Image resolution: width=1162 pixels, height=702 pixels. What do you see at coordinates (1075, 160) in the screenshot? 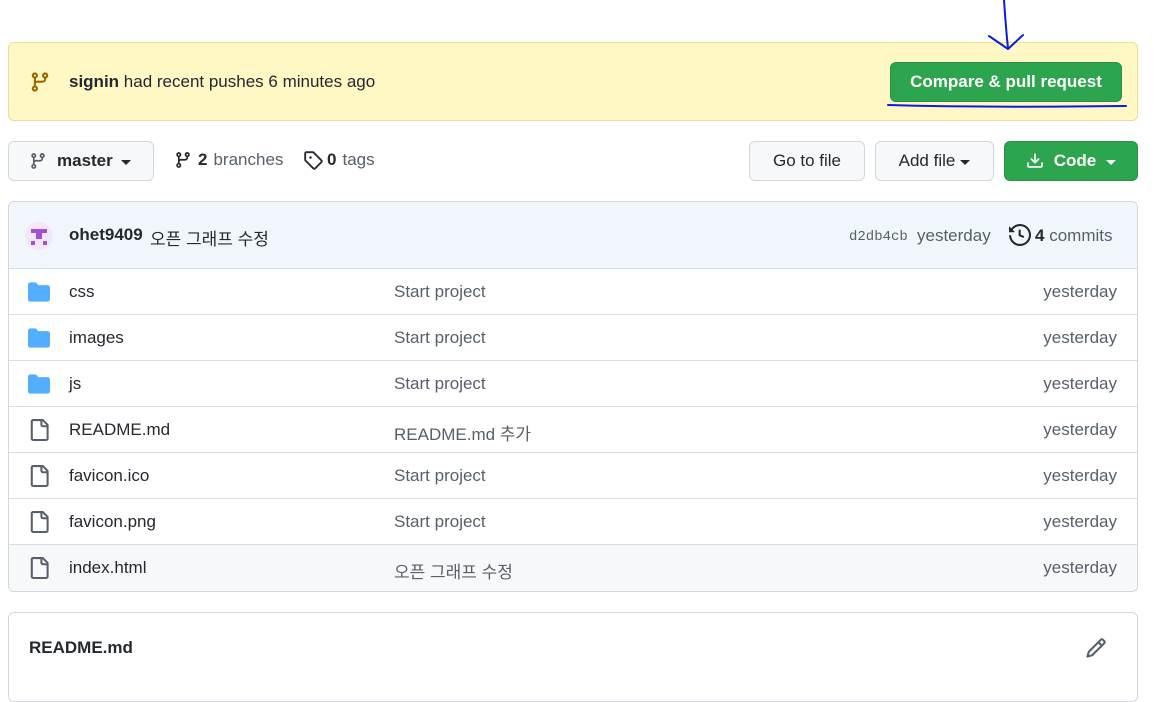
I see `code-label: Code` at bounding box center [1075, 160].